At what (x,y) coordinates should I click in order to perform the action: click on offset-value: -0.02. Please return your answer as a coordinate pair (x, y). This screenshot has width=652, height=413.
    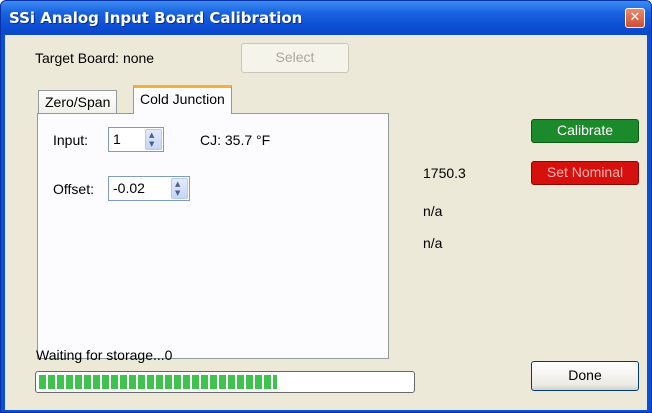
    Looking at the image, I should click on (129, 188).